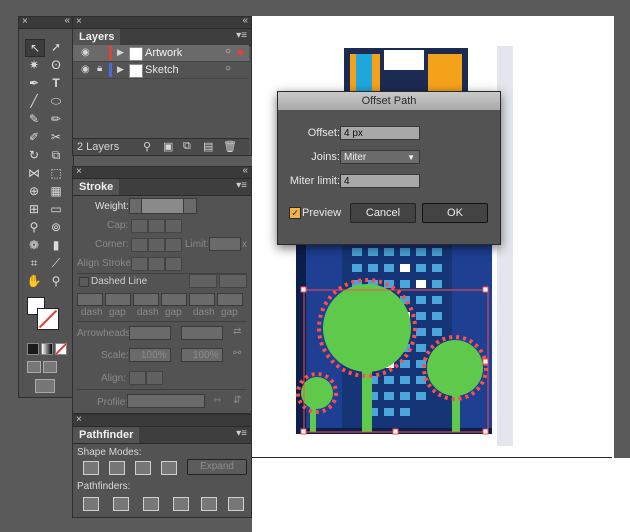  What do you see at coordinates (56, 173) in the screenshot?
I see `free-transform-tool-icon: ⬚` at bounding box center [56, 173].